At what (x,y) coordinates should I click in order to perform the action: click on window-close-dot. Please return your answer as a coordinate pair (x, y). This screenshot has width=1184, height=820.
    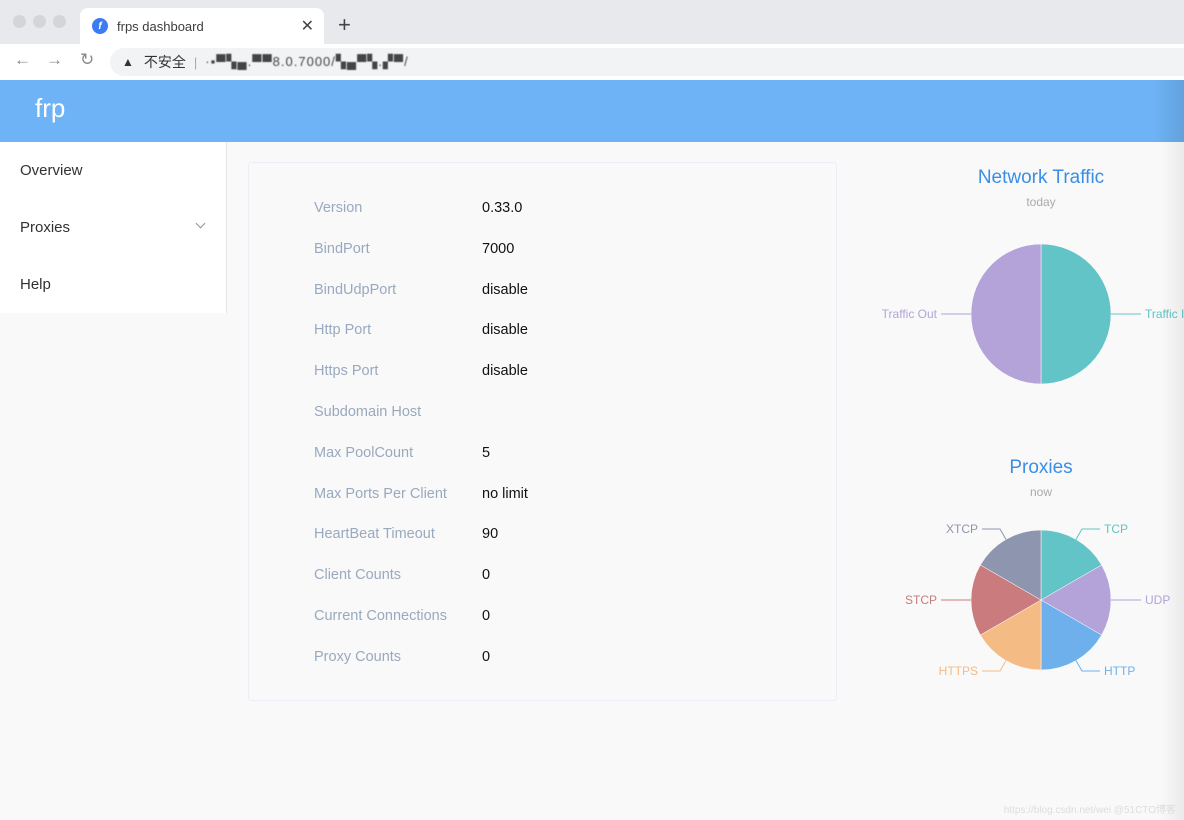
    Looking at the image, I should click on (19, 21).